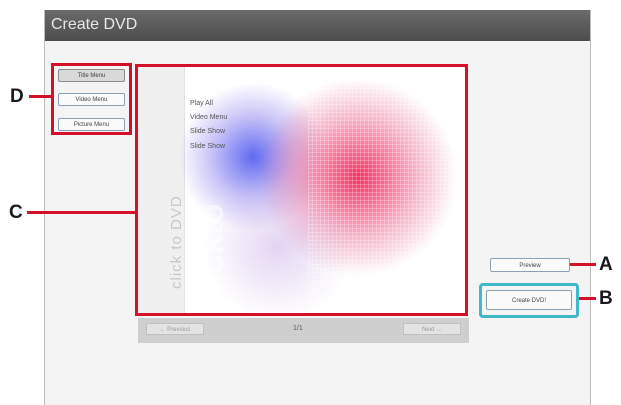 Image resolution: width=621 pixels, height=405 pixels. What do you see at coordinates (432, 329) in the screenshot?
I see `next-page-button: Next →` at bounding box center [432, 329].